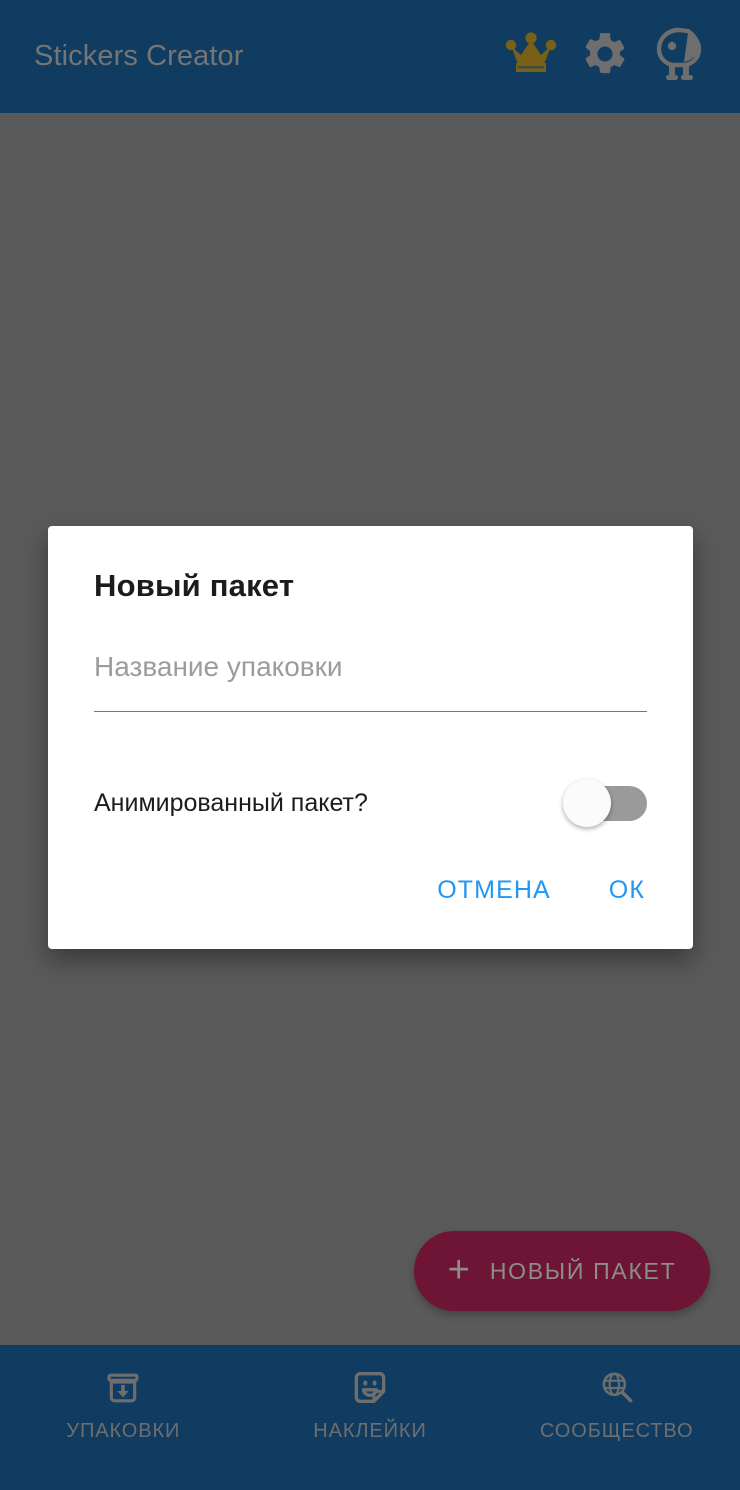 The image size is (740, 1490). I want to click on animated-pack-toggle, so click(605, 803).